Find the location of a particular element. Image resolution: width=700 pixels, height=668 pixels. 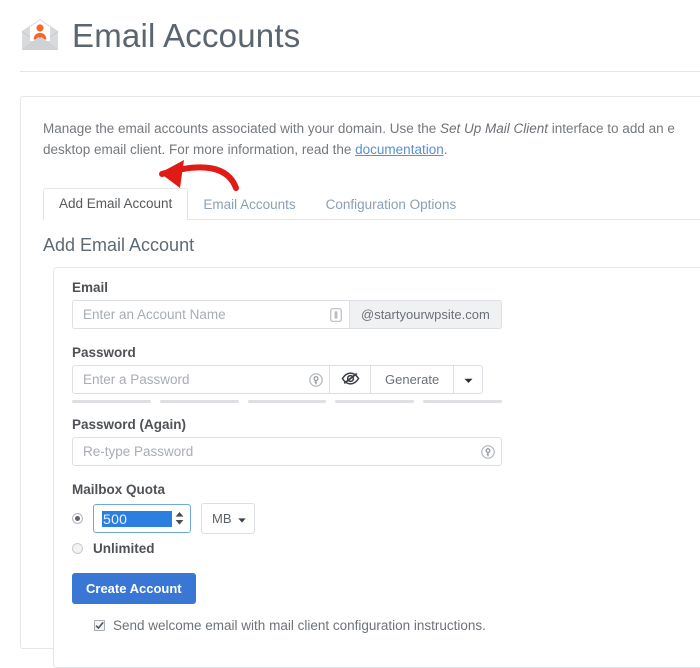

email-input: Enter an Account Name is located at coordinates (211, 314).